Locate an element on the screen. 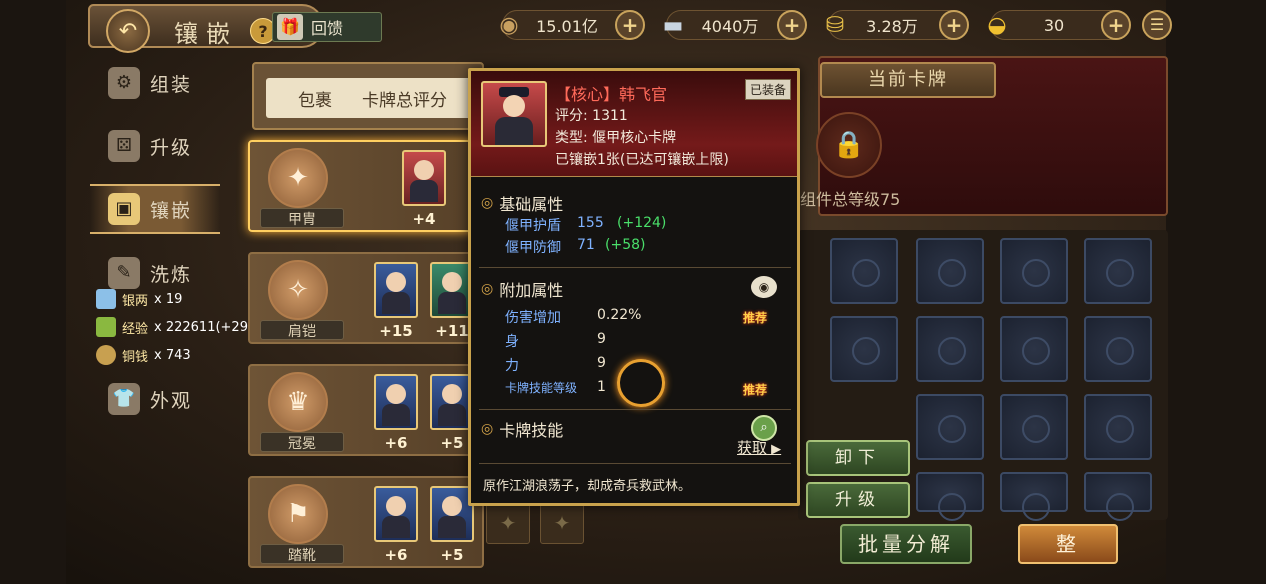  base-attr-label: 基础属性 is located at coordinates (531, 204).